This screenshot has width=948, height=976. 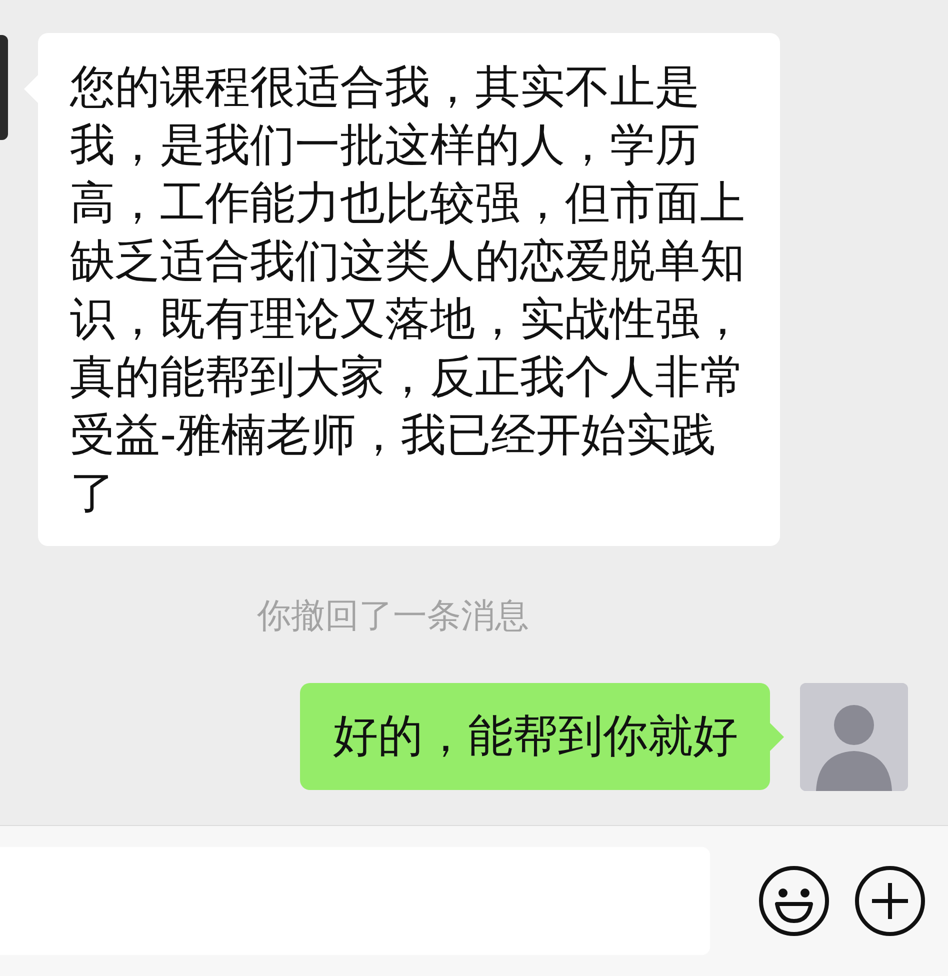 I want to click on avatar, so click(x=4, y=87).